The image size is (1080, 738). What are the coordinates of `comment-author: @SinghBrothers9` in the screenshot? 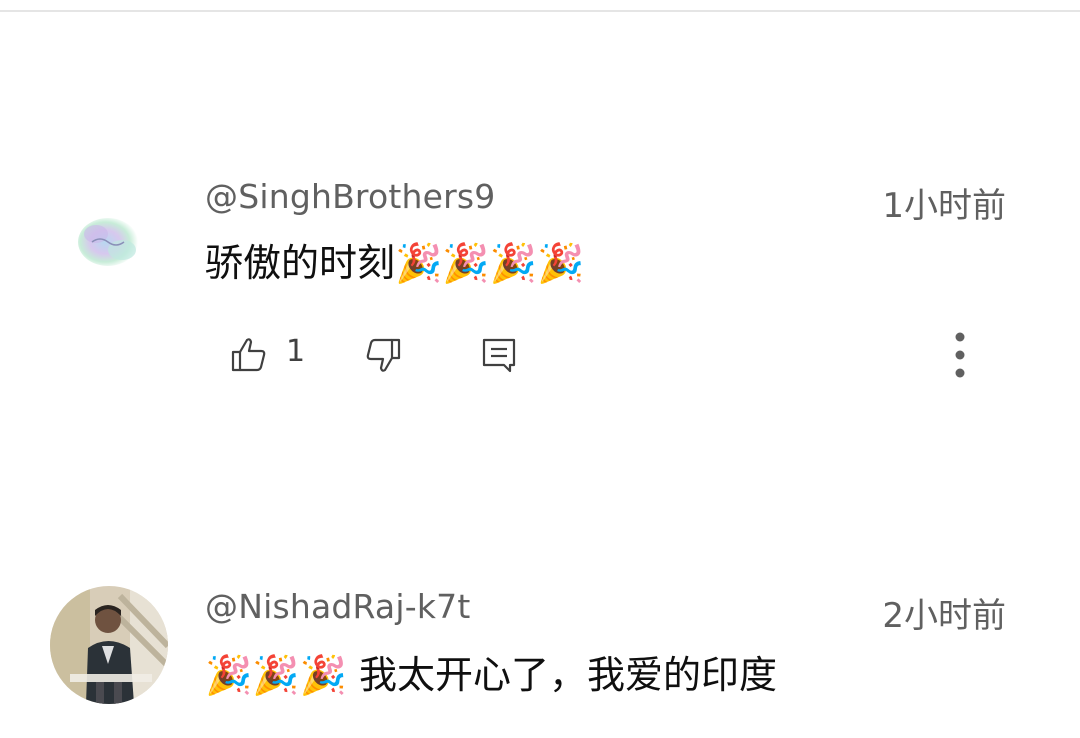 It's located at (350, 196).